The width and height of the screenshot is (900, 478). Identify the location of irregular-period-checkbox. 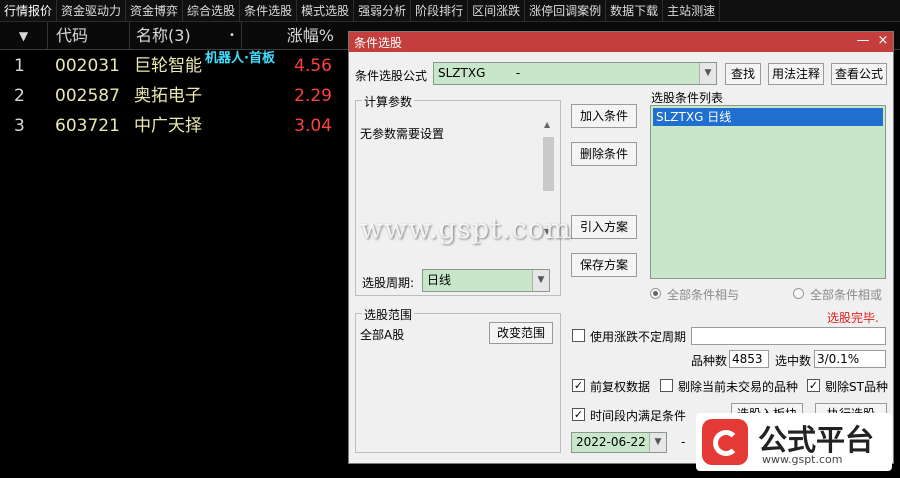
(578, 335).